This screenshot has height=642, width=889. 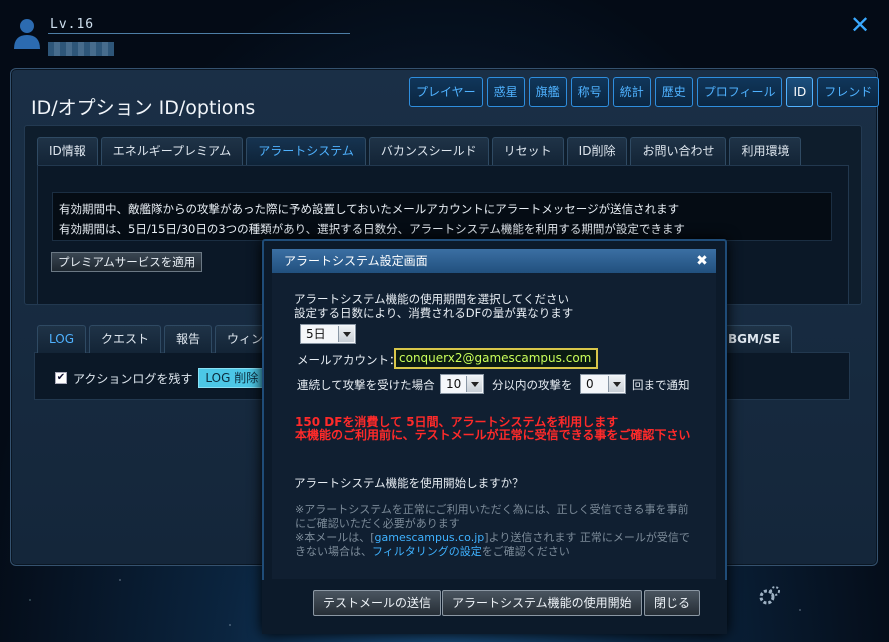 What do you see at coordinates (81, 49) in the screenshot?
I see `player-name-redacted` at bounding box center [81, 49].